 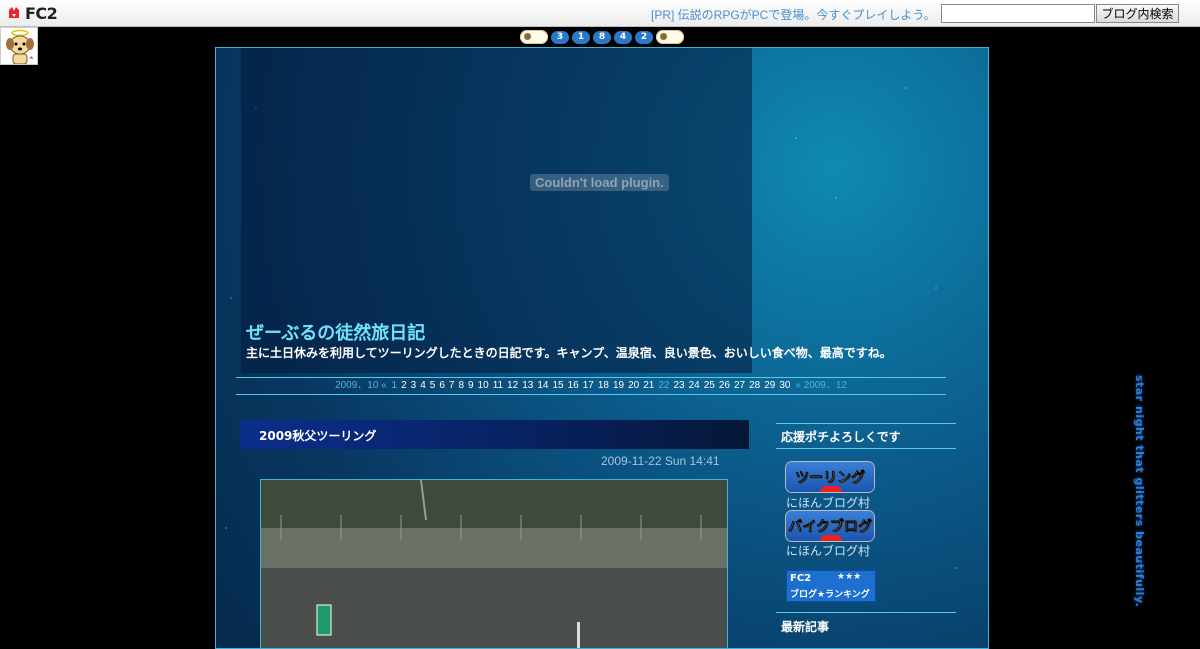 I want to click on blog-search-button: ブログ内検索, so click(x=1137, y=13).